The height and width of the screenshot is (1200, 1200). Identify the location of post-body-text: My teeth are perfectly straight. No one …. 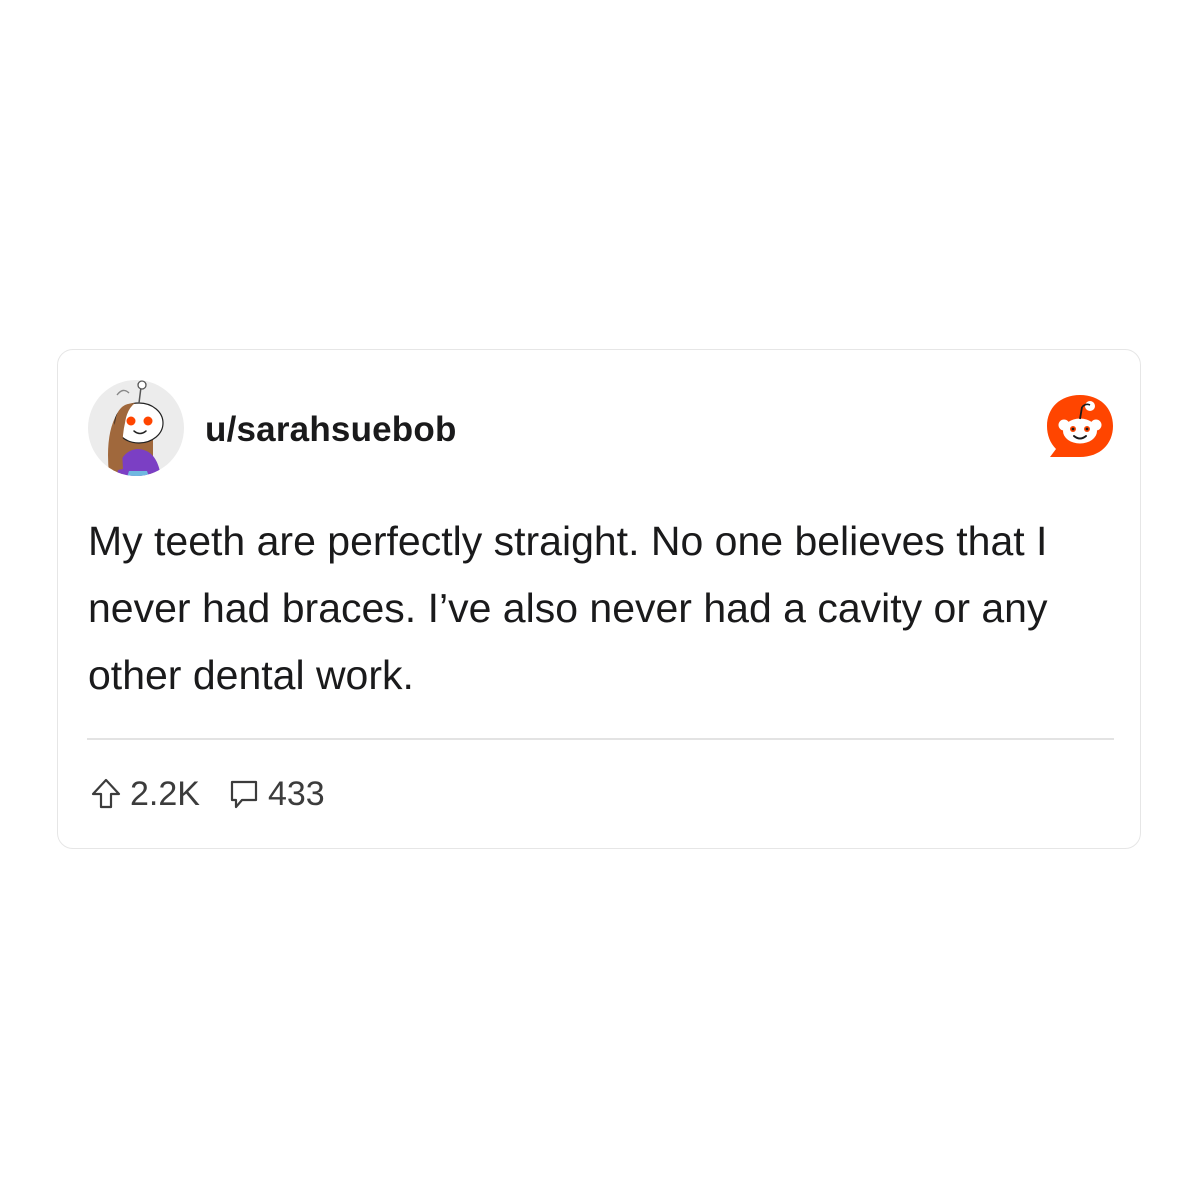
(568, 608).